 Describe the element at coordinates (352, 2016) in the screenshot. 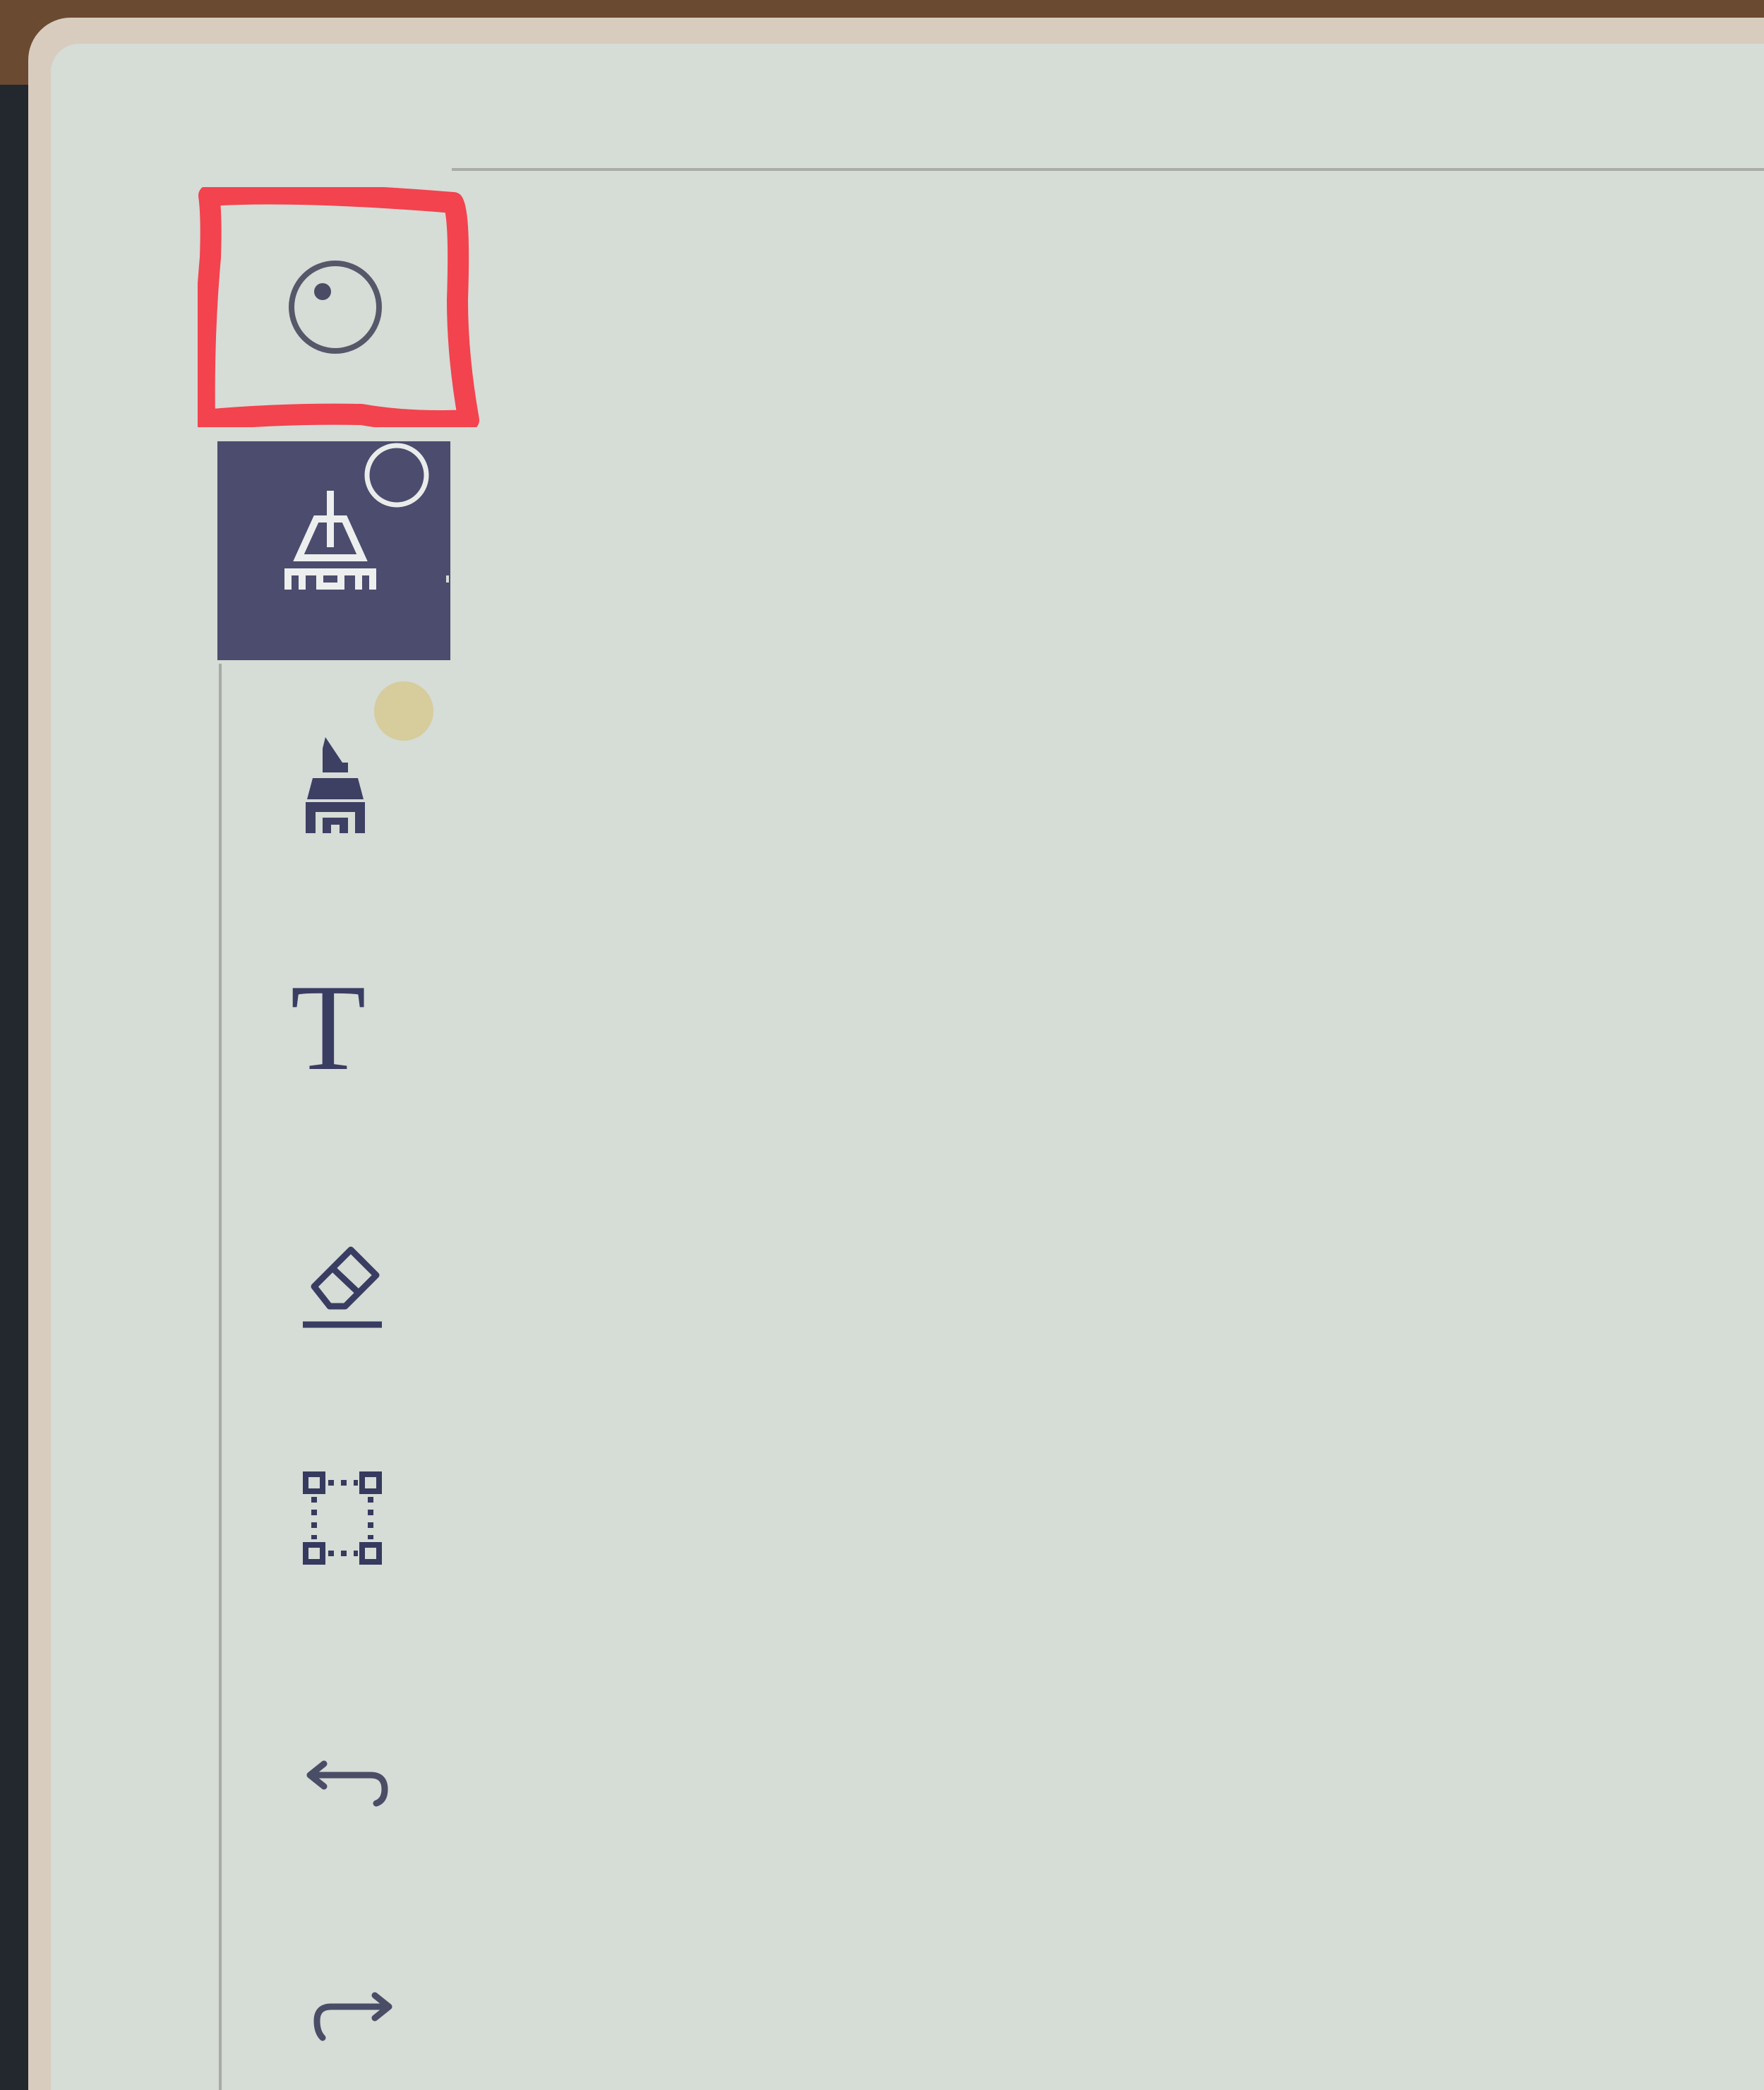

I see `redo-icon` at that location.